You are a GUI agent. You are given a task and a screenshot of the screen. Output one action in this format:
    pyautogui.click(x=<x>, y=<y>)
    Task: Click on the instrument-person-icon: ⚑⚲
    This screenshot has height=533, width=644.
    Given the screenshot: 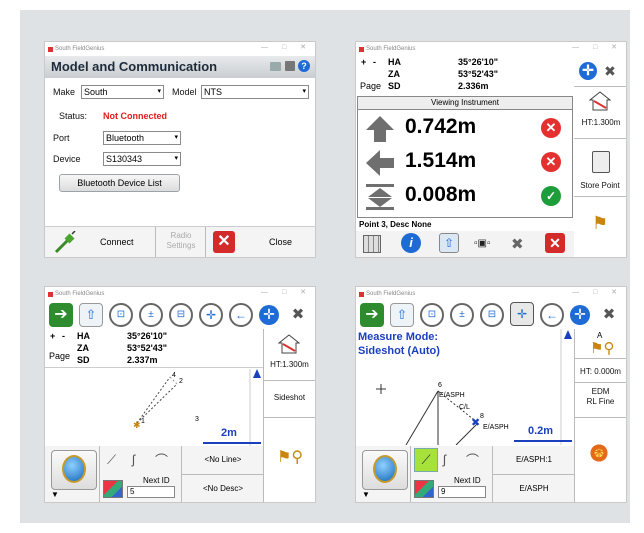 What is the action you would take?
    pyautogui.click(x=602, y=348)
    